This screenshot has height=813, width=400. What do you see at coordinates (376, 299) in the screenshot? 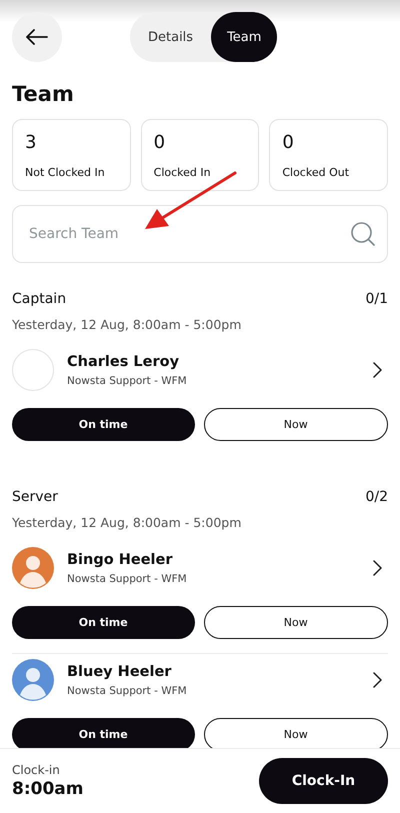
I see `filled-count: 0/1` at bounding box center [376, 299].